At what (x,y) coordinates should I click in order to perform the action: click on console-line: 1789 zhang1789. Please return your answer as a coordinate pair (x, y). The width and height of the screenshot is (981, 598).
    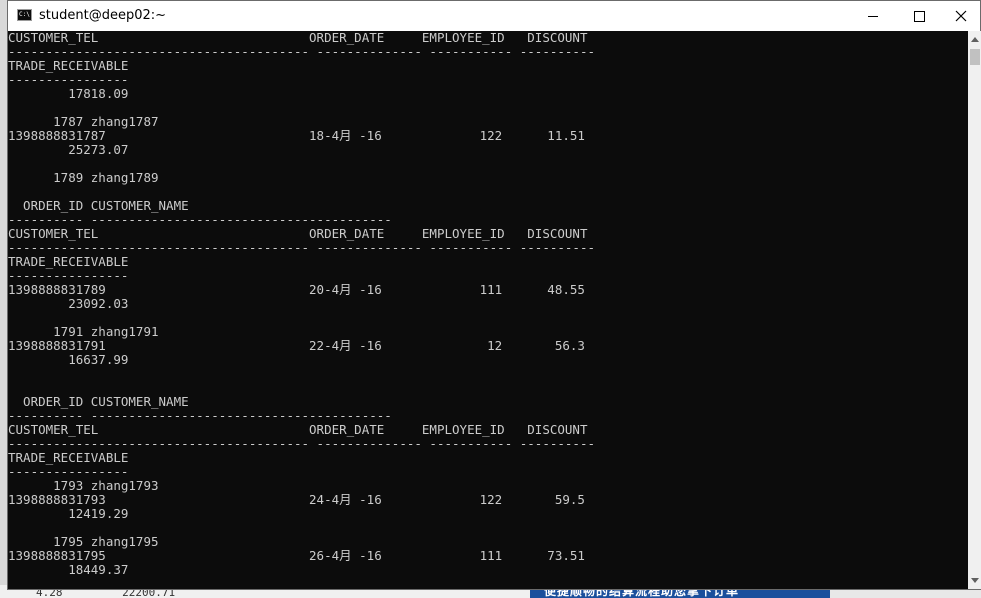
    Looking at the image, I should click on (106, 177).